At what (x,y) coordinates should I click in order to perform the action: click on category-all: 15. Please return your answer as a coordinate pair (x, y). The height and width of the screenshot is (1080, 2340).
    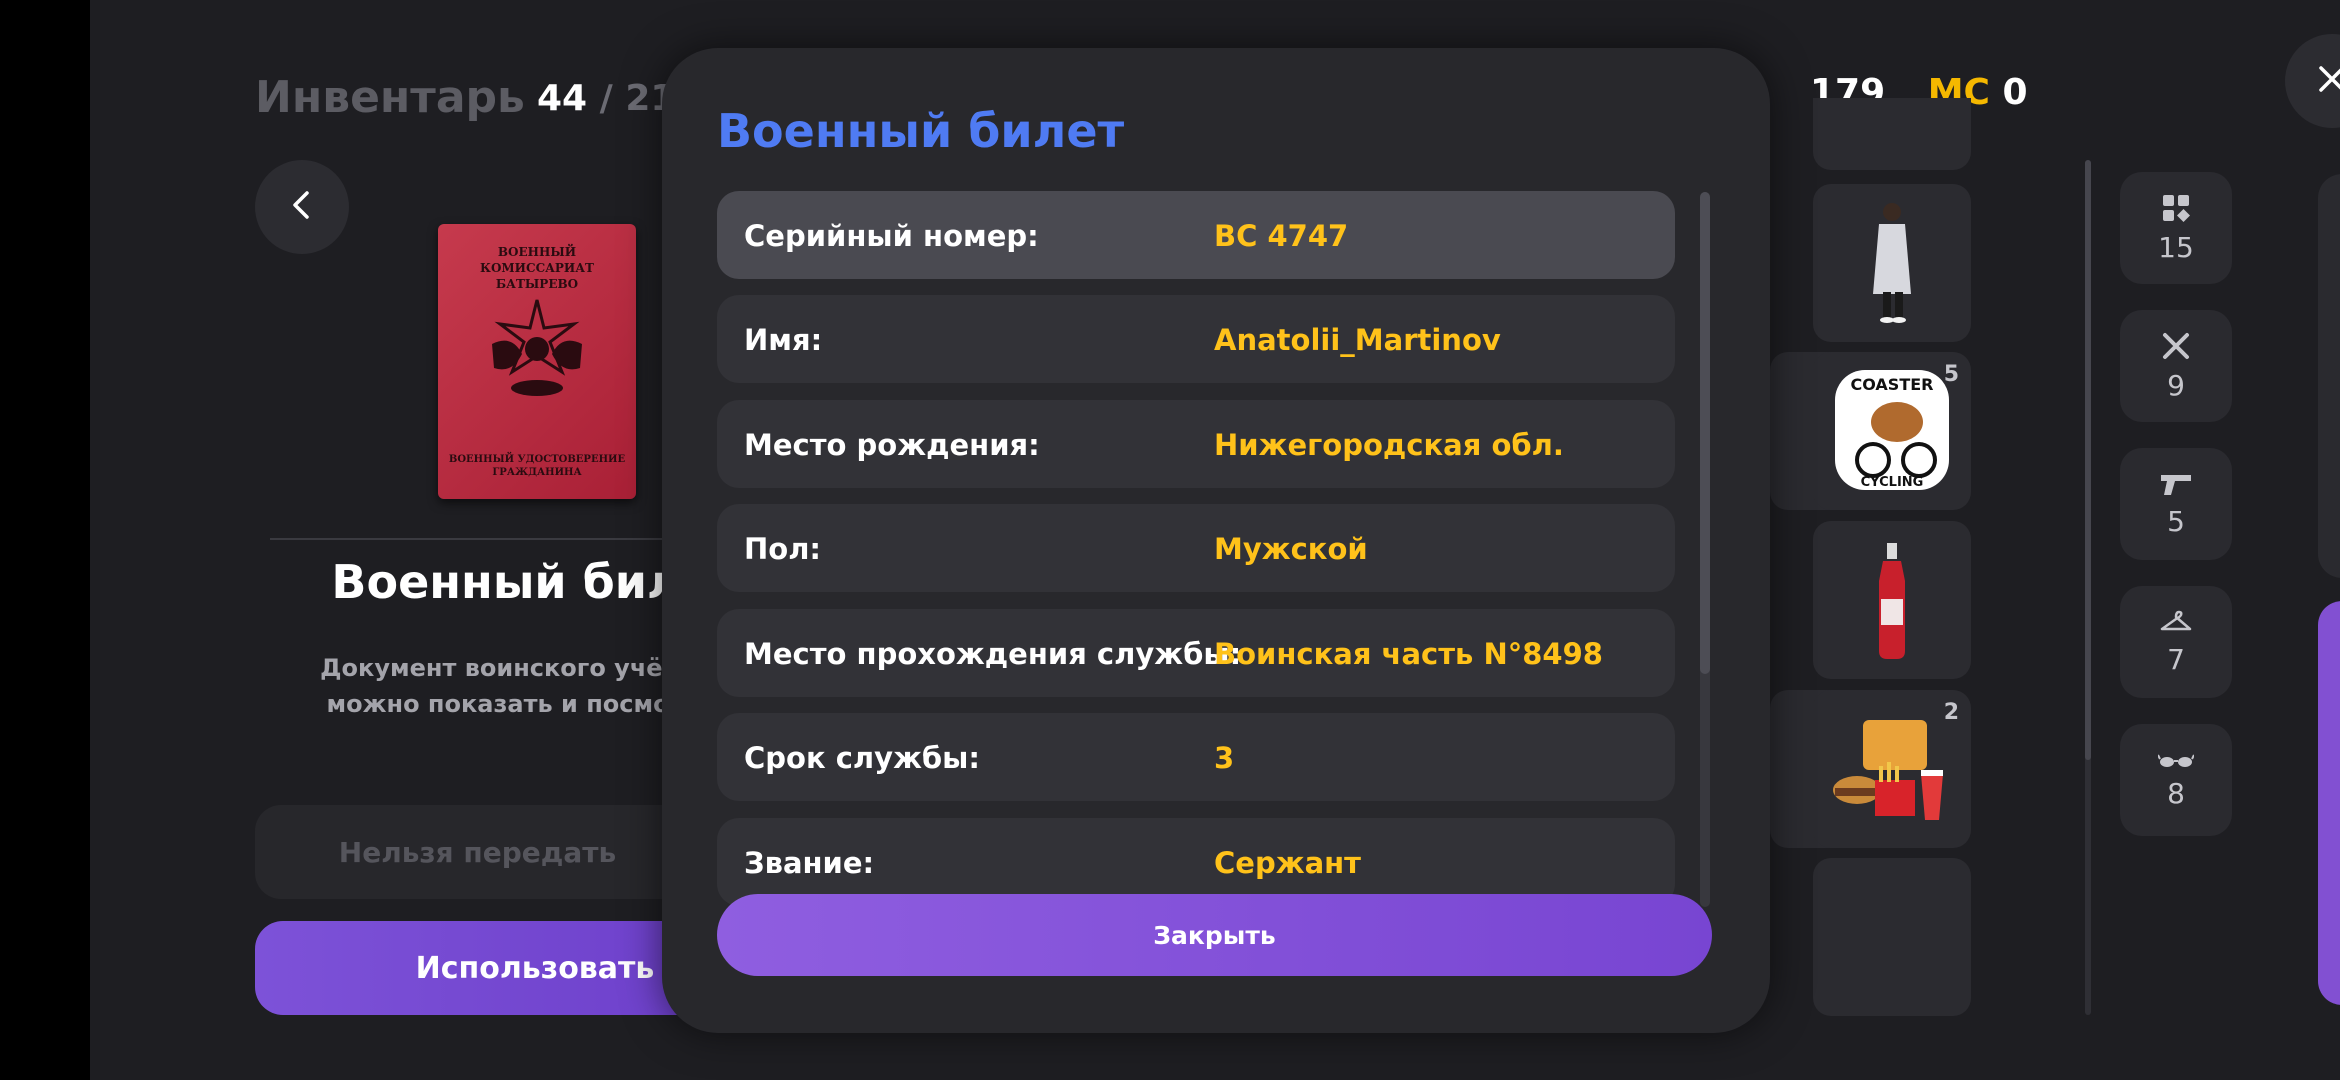
    Looking at the image, I should click on (2176, 228).